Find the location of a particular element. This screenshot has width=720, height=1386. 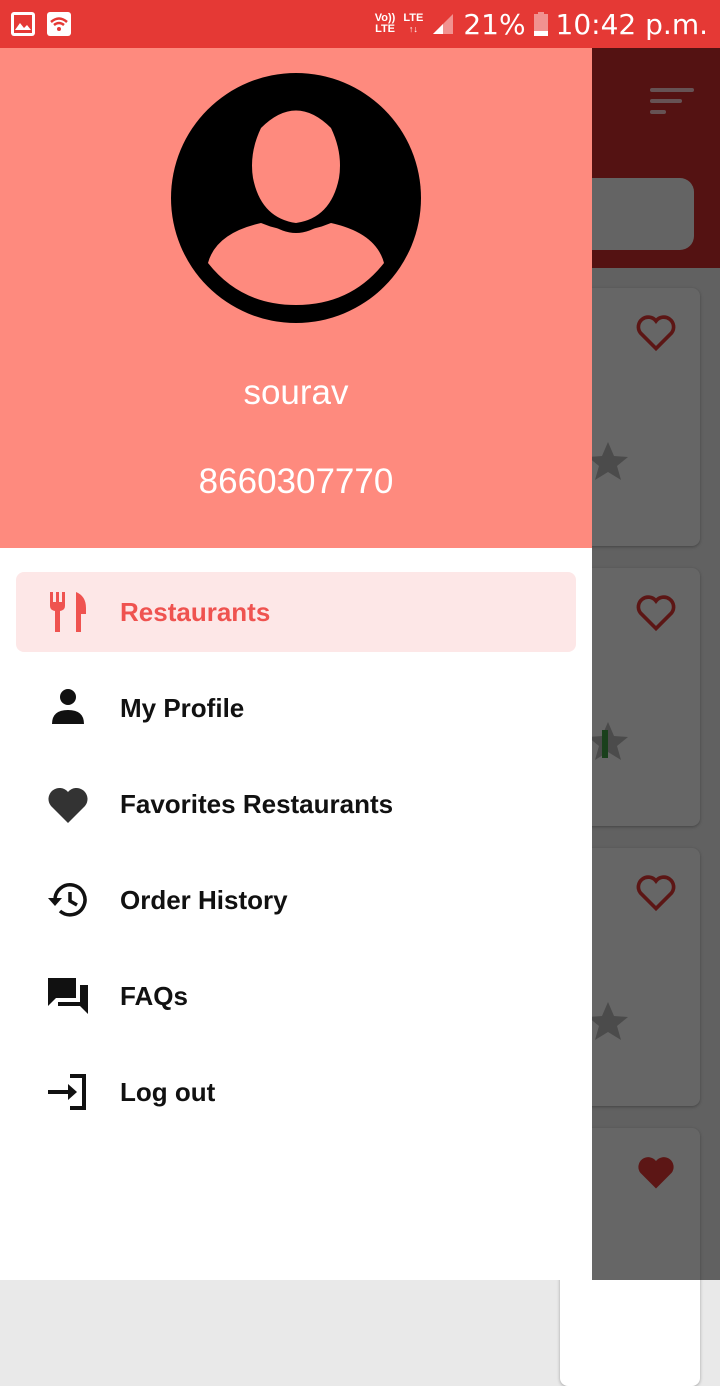

restaurant-icon is located at coordinates (68, 612).